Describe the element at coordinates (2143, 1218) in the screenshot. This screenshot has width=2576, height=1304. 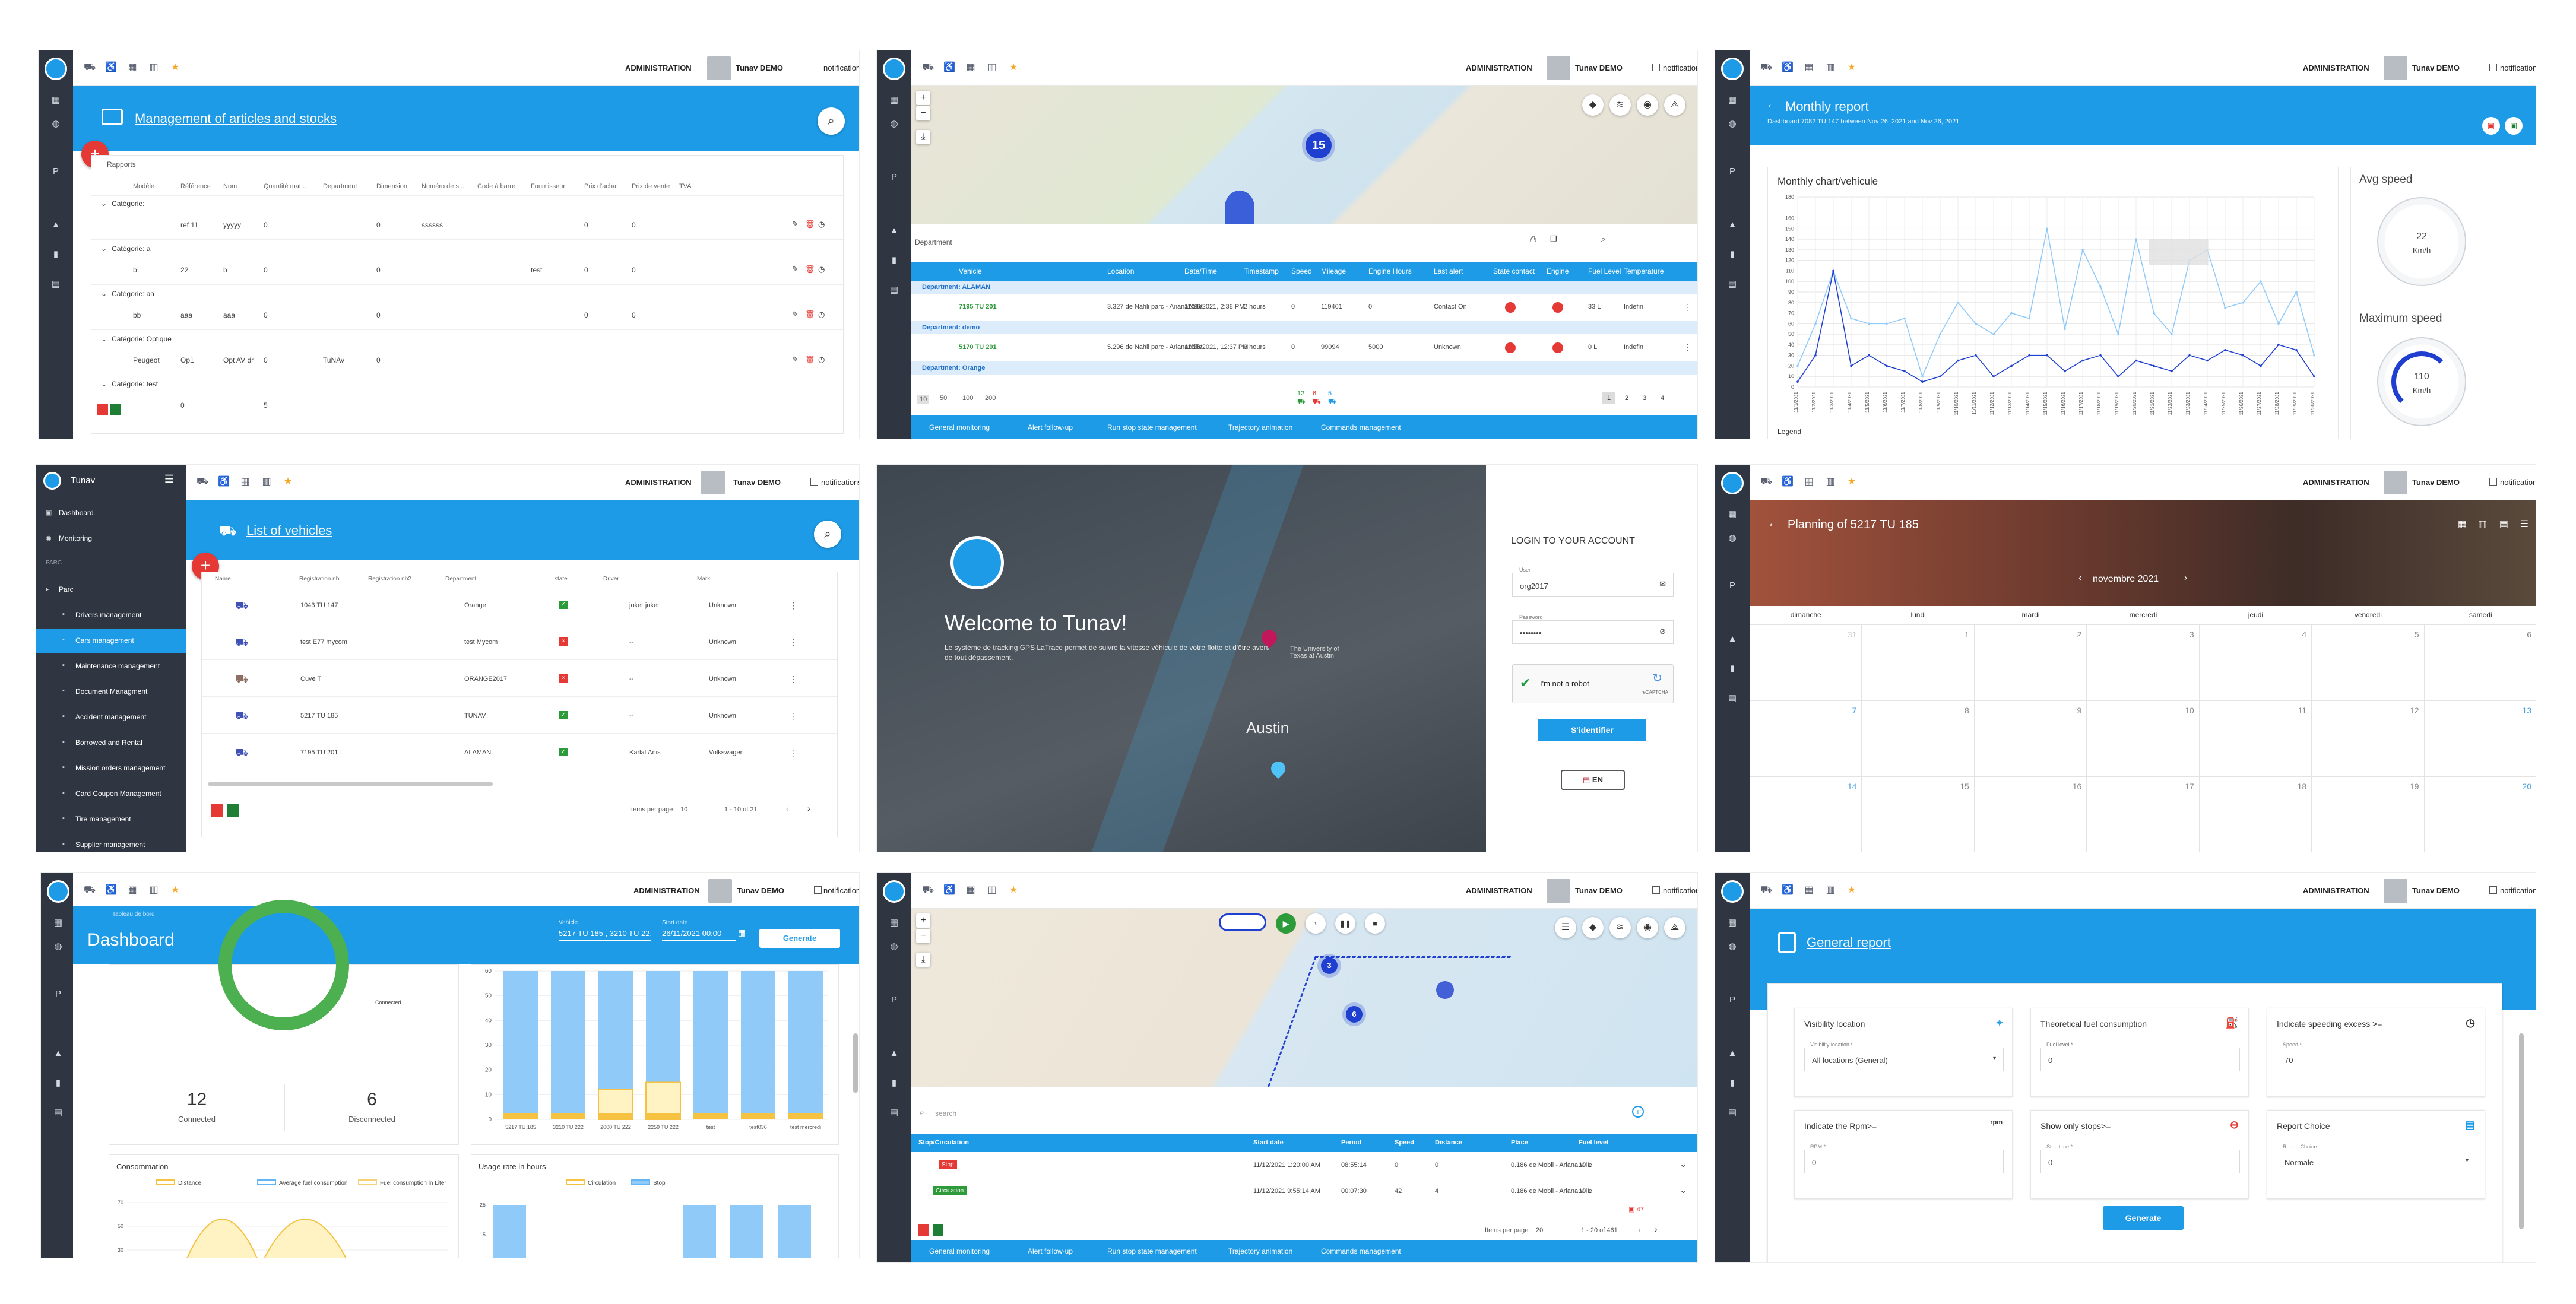
I see `generate-button: Generate` at that location.